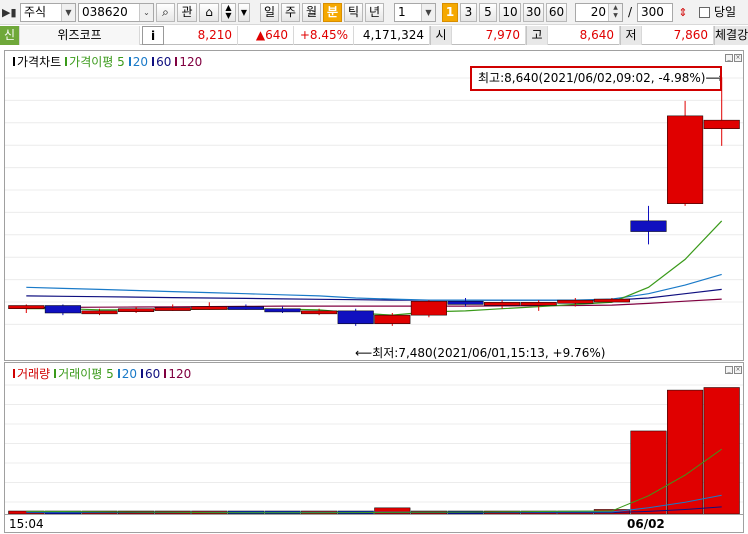  I want to click on high-label: 고, so click(537, 35).